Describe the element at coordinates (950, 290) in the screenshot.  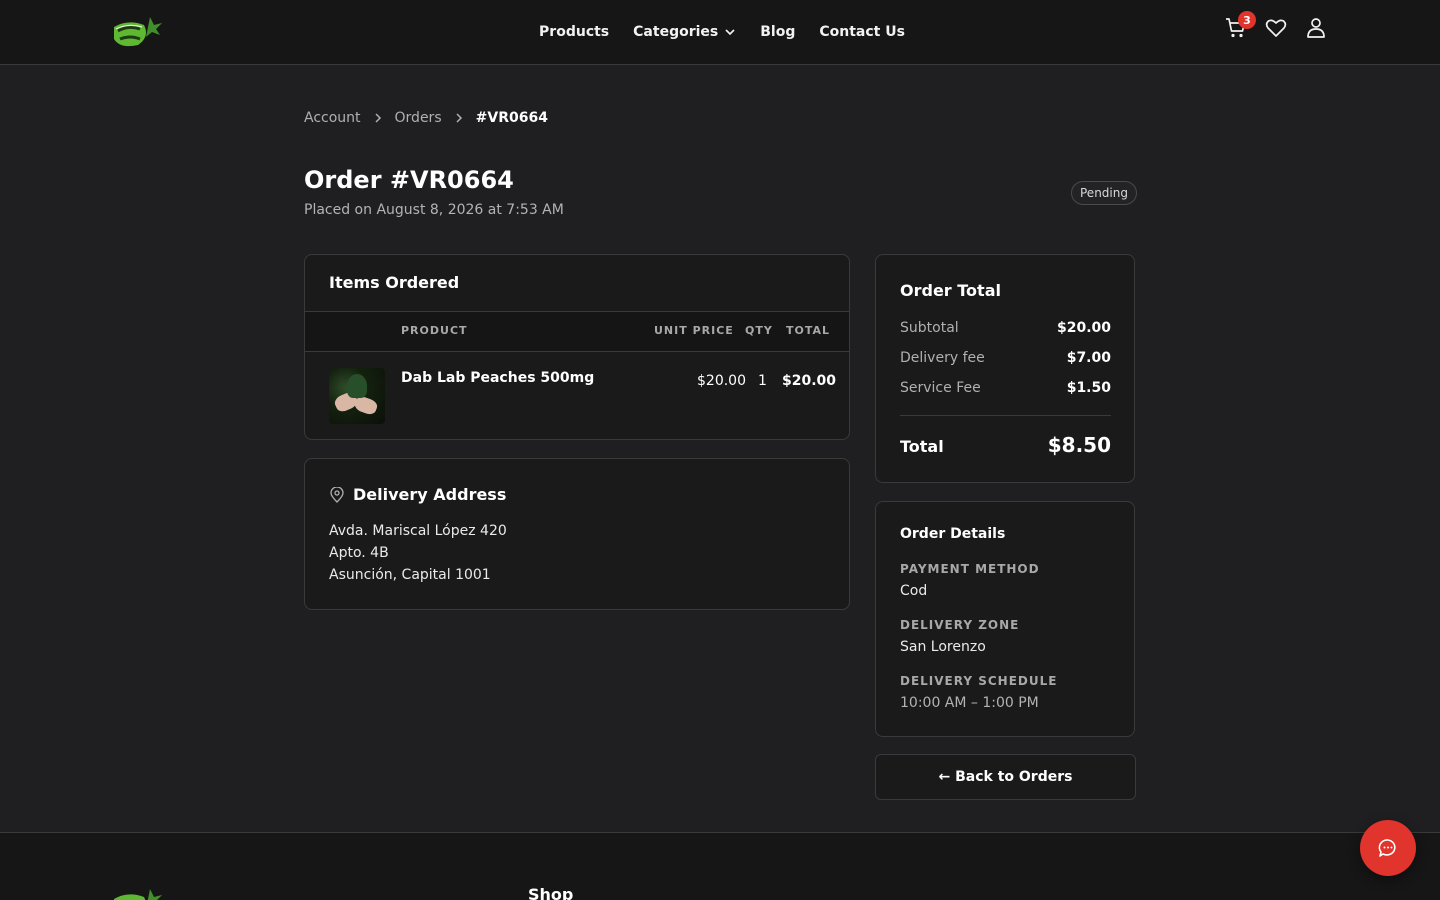
I see `order-total-title: Order Total` at that location.